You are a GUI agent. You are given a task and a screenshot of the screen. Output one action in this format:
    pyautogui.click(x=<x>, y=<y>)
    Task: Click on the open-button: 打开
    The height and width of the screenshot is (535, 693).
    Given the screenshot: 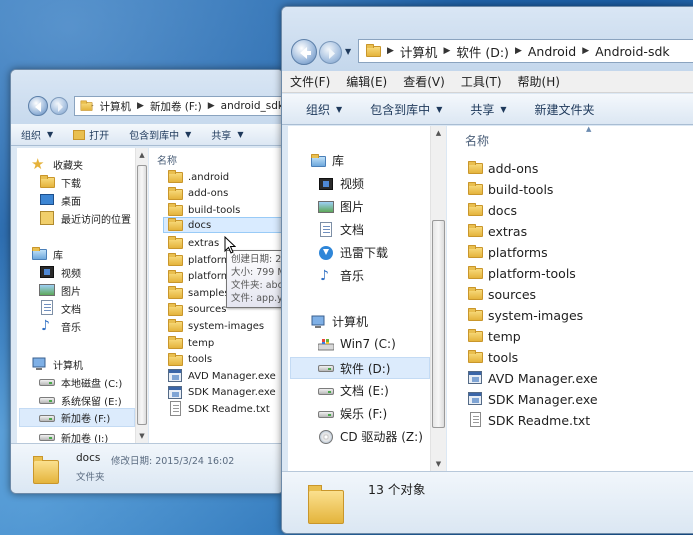 What is the action you would take?
    pyautogui.click(x=91, y=134)
    